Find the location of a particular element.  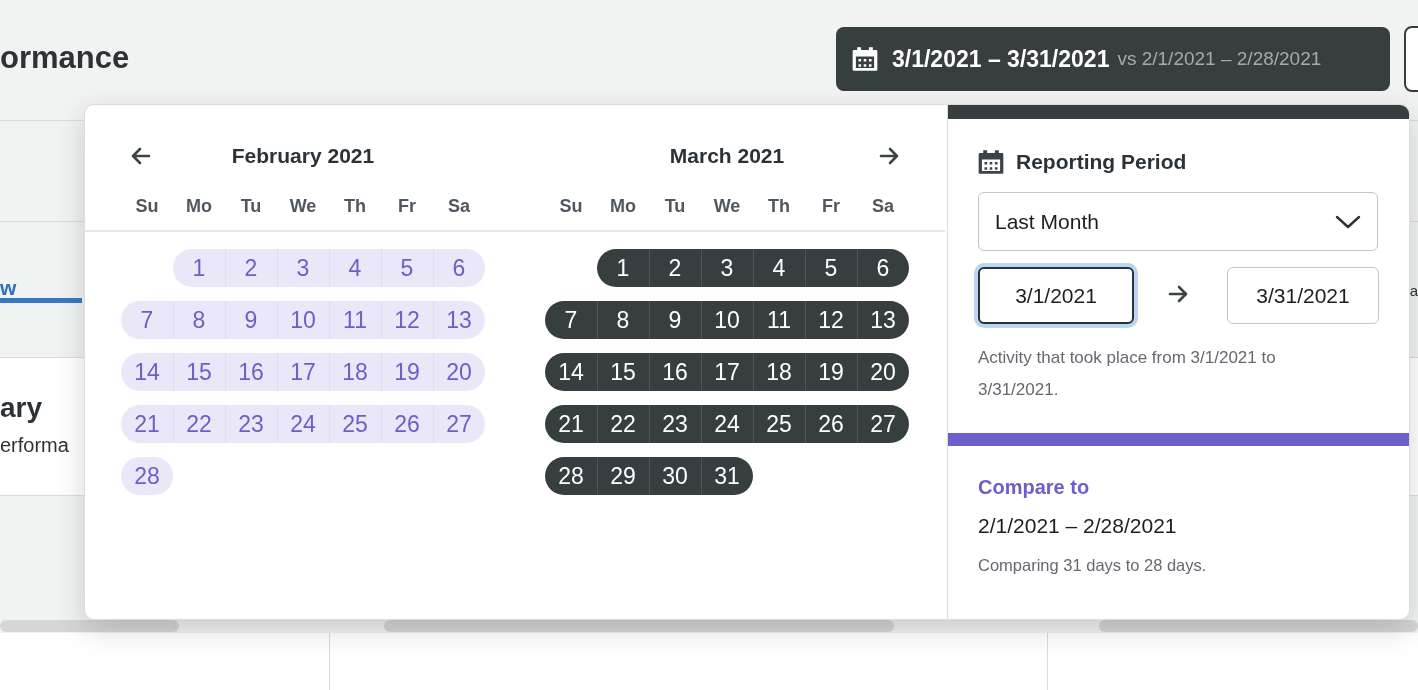

end-date-field: 3/31/2021 is located at coordinates (1303, 295).